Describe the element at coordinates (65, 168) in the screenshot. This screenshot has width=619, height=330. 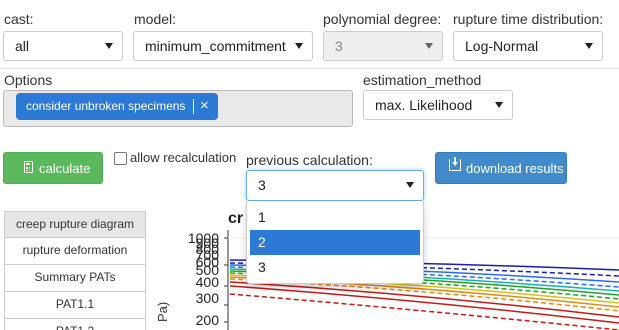
I see `calculate-label: calculate` at that location.